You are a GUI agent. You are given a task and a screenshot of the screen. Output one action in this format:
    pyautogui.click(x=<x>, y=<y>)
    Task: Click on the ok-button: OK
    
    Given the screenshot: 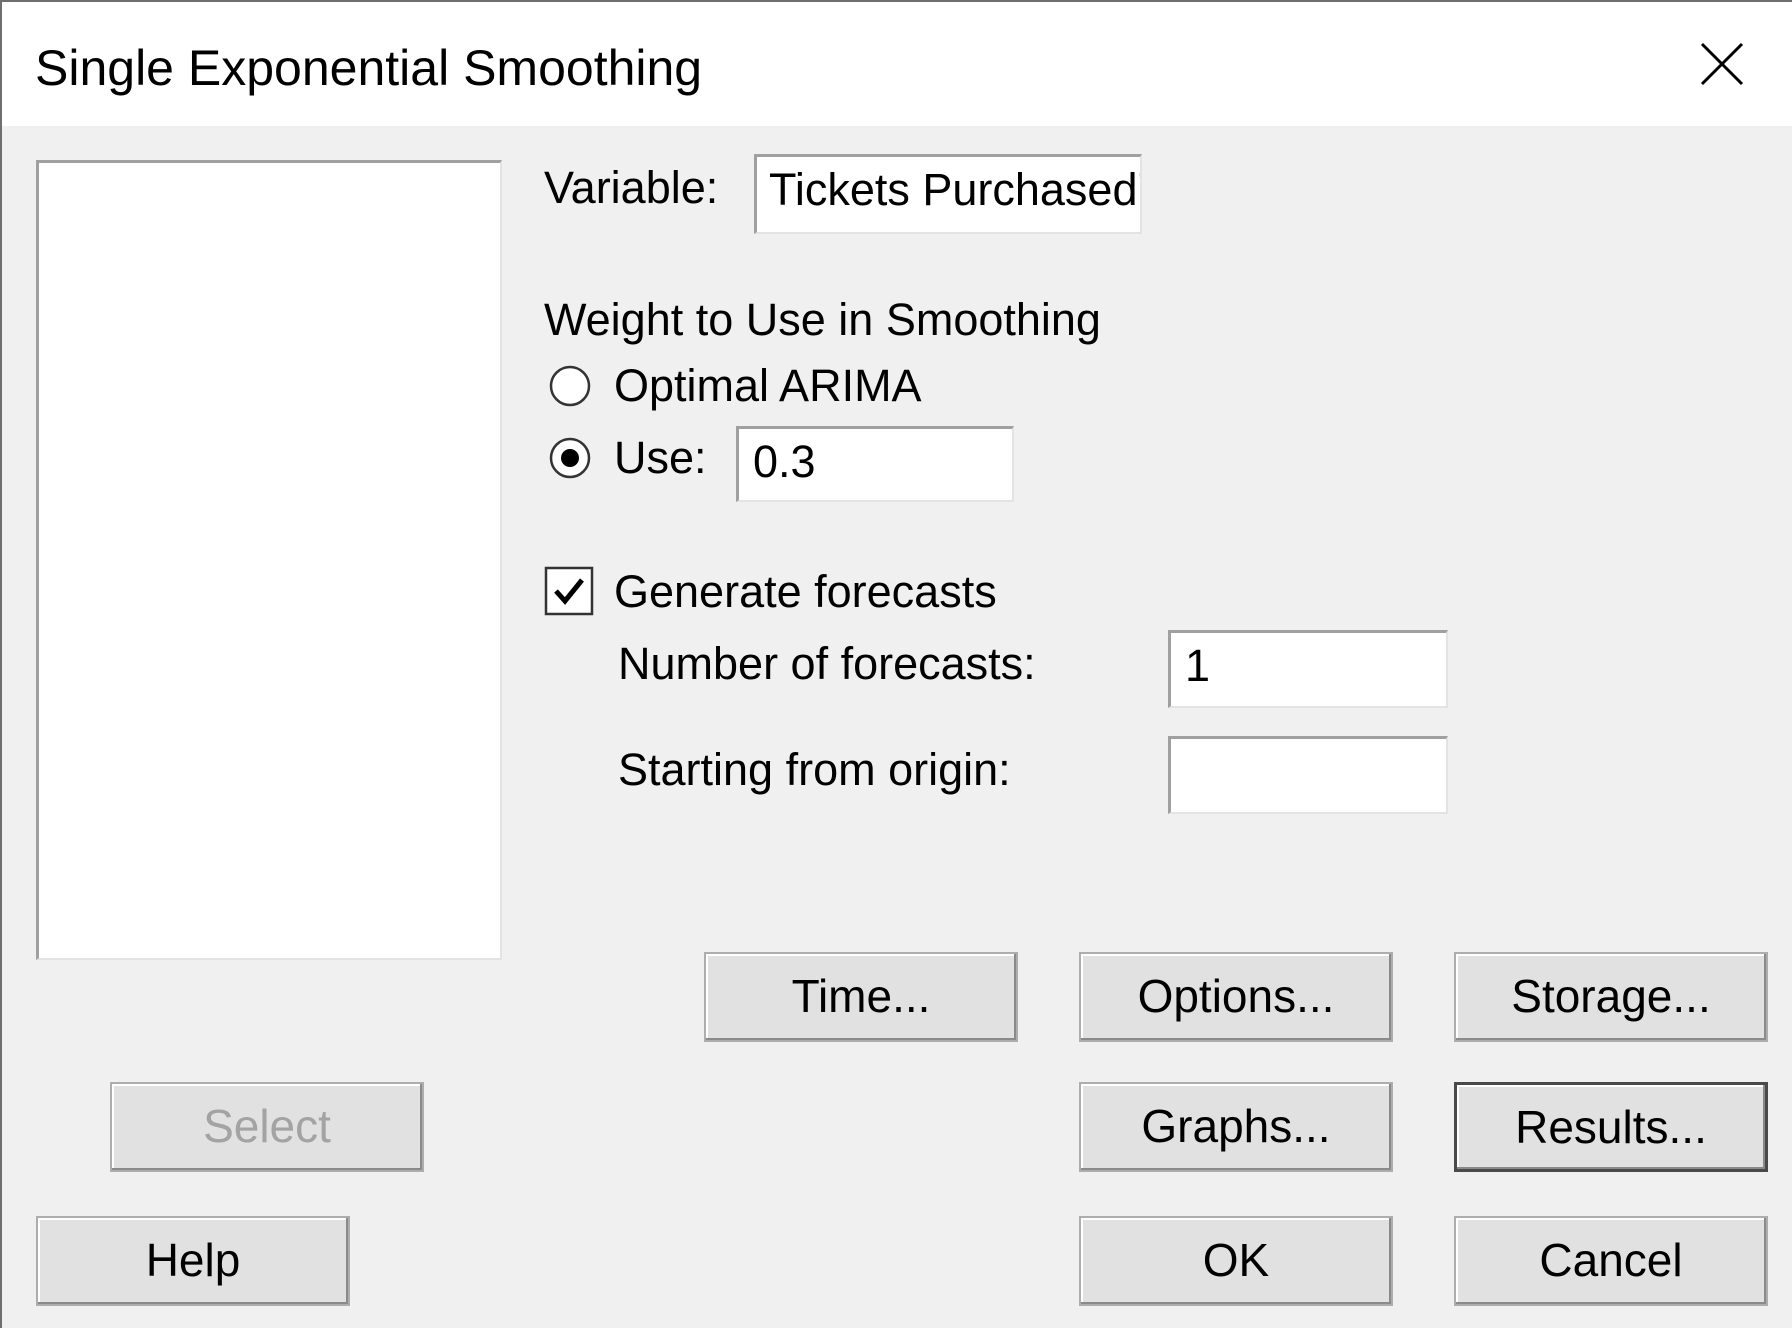 What is the action you would take?
    pyautogui.click(x=1236, y=1261)
    